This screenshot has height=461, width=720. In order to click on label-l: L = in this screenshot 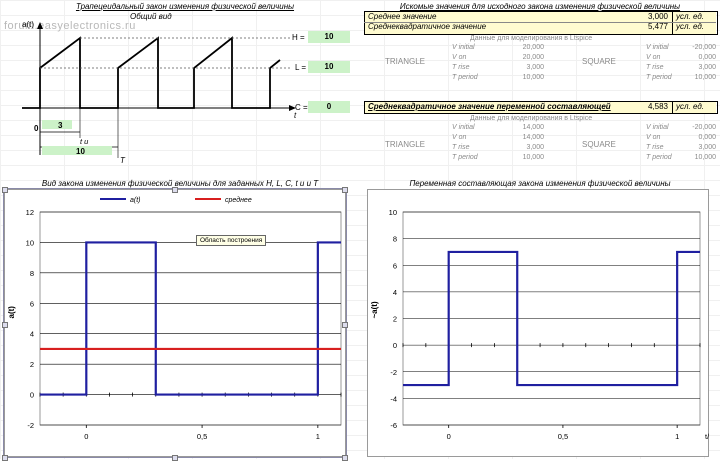, I will do `click(301, 67)`.